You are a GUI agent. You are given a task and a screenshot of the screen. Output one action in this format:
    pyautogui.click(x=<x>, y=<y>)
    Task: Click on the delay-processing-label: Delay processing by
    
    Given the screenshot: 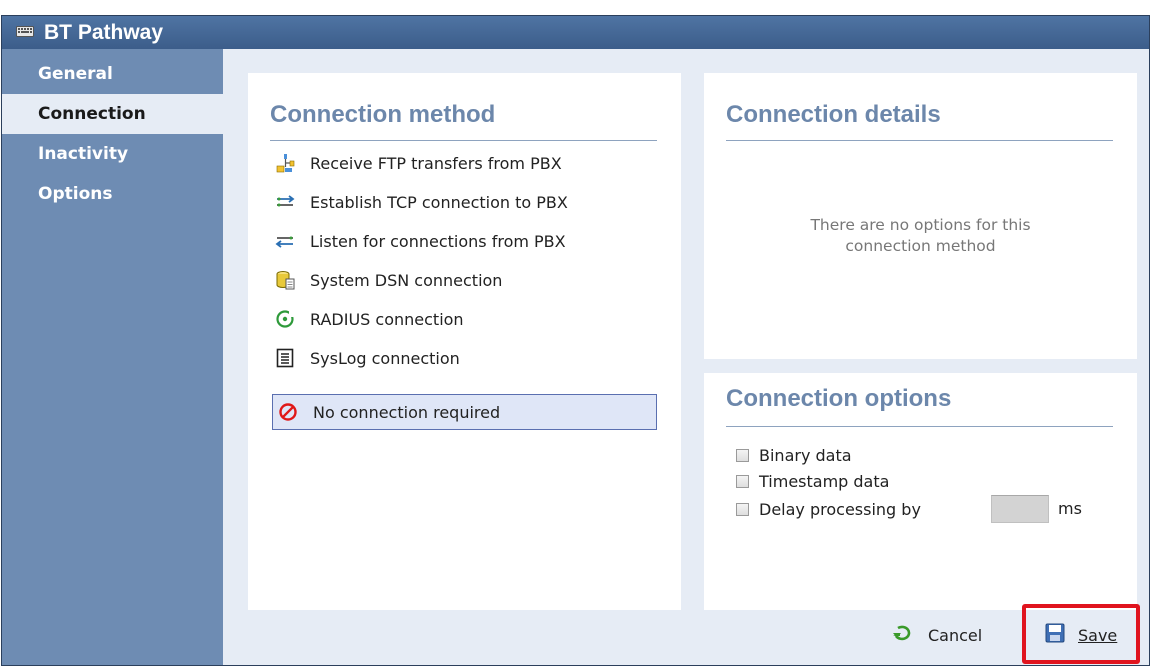 What is the action you would take?
    pyautogui.click(x=840, y=509)
    